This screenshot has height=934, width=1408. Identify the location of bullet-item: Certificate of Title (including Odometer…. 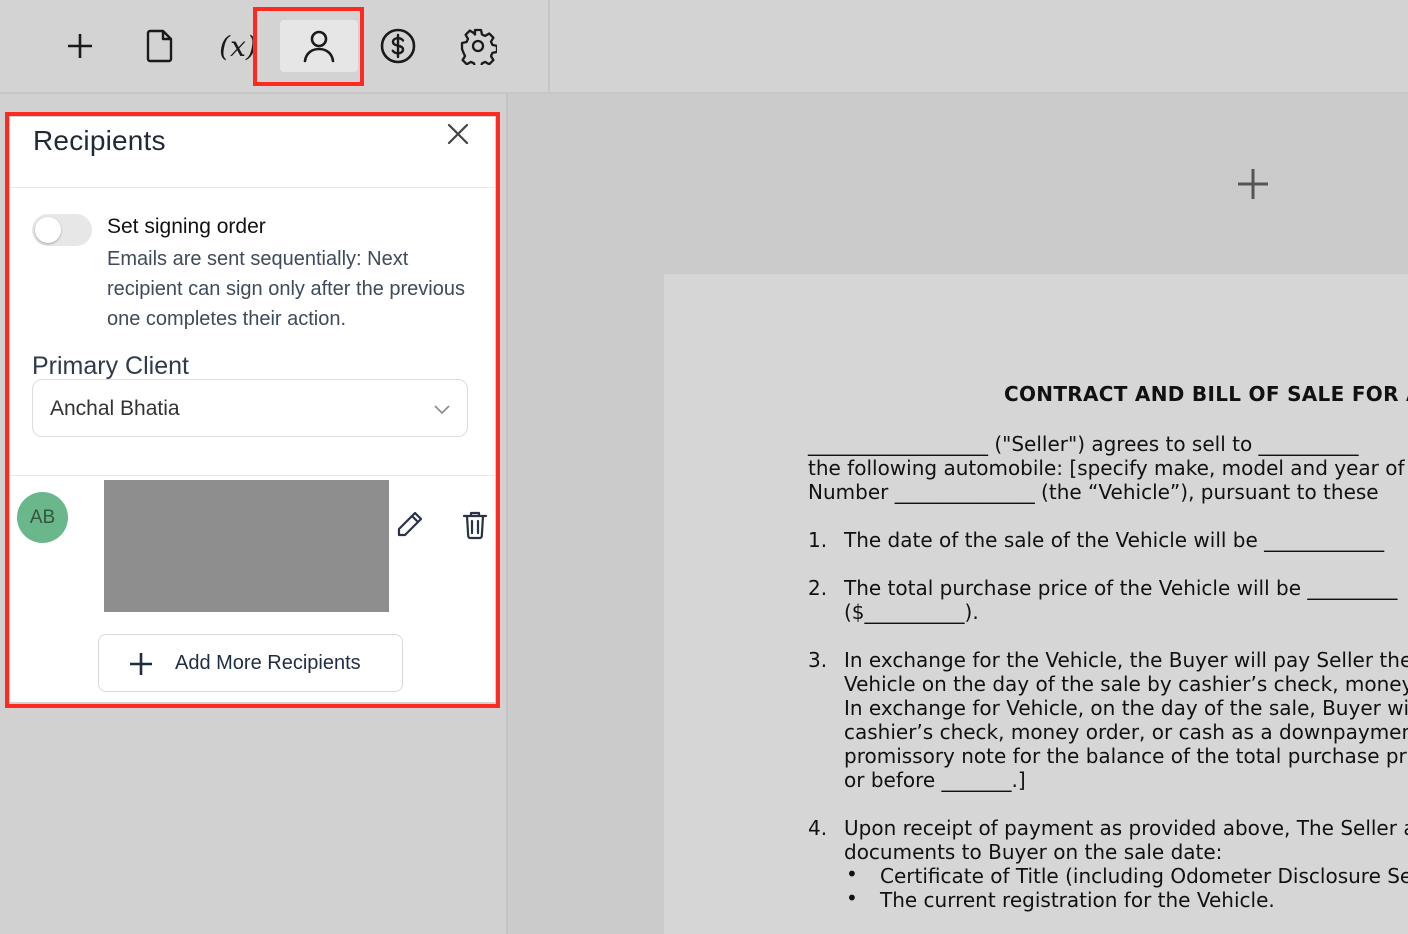
(1144, 876).